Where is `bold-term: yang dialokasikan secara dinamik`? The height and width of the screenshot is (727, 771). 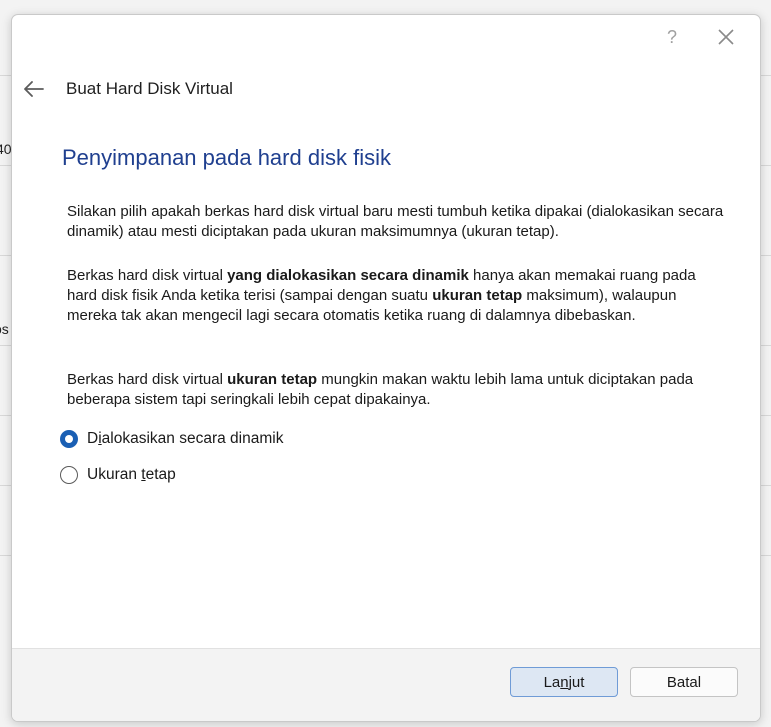
bold-term: yang dialokasikan secara dinamik is located at coordinates (348, 275).